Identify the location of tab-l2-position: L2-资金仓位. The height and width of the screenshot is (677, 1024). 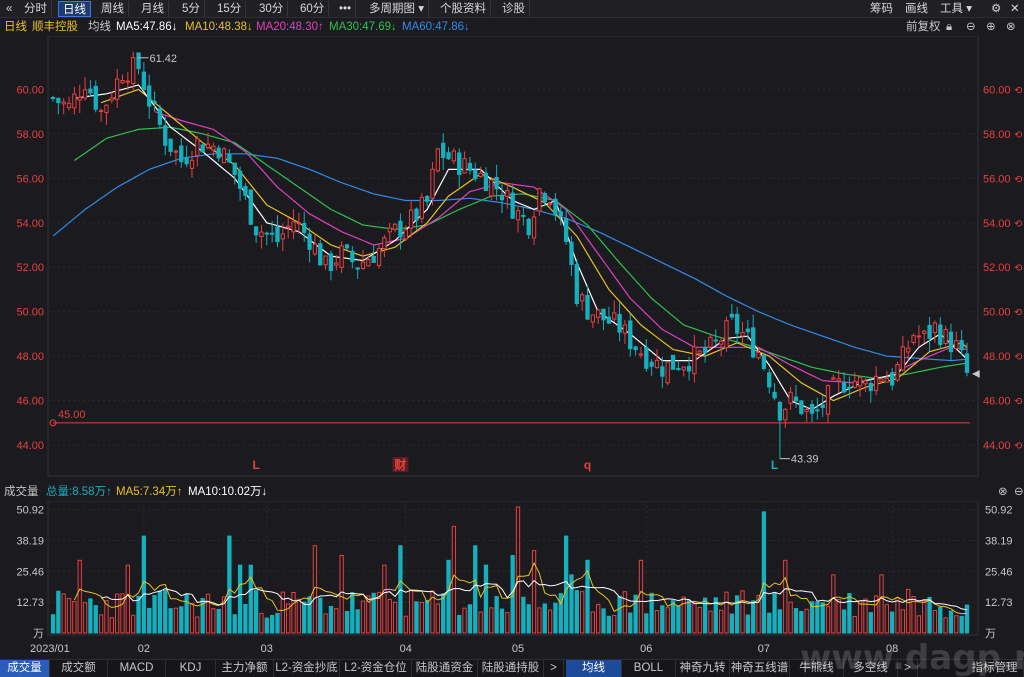
(376, 668).